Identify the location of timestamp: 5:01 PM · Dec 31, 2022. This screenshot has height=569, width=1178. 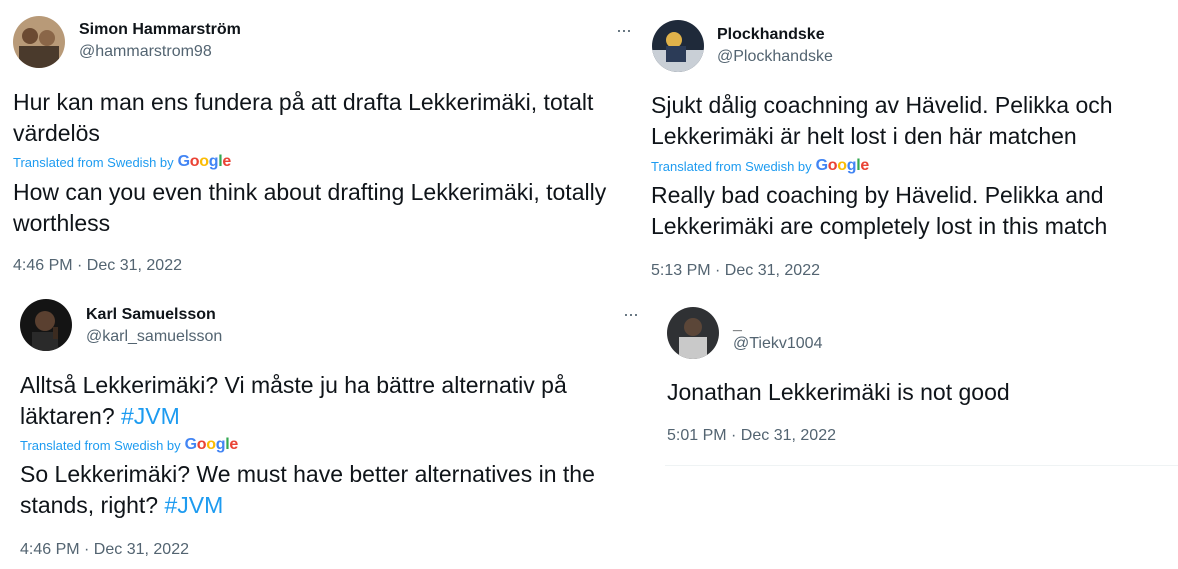
(751, 436).